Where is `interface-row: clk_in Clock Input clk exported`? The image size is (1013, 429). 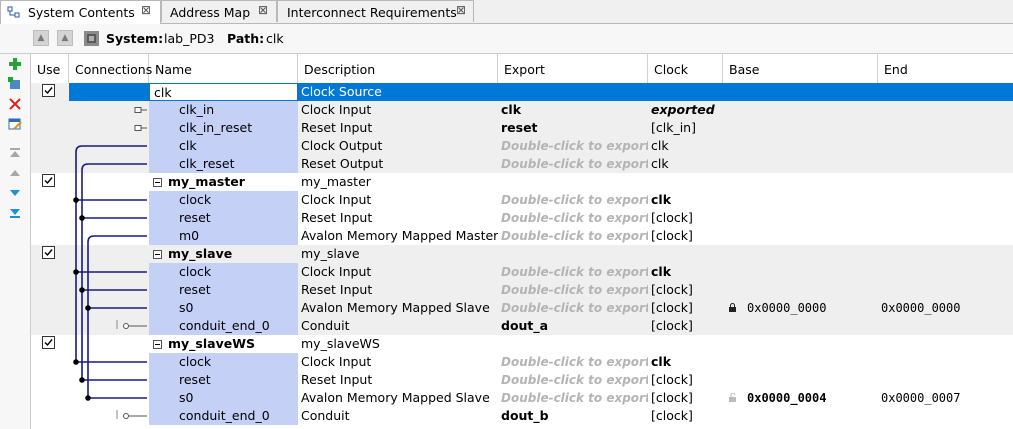
interface-row: clk_in Clock Input clk exported is located at coordinates (522, 110).